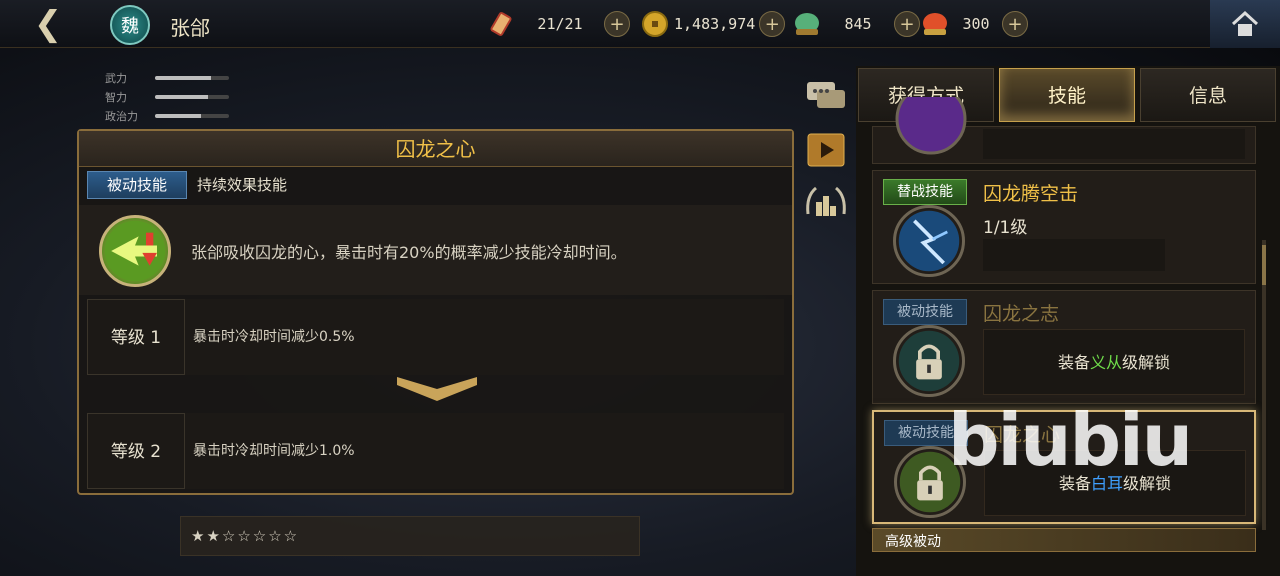  I want to click on level-row: 等级 2 暴击时冷却时间减少1.0%, so click(435, 451).